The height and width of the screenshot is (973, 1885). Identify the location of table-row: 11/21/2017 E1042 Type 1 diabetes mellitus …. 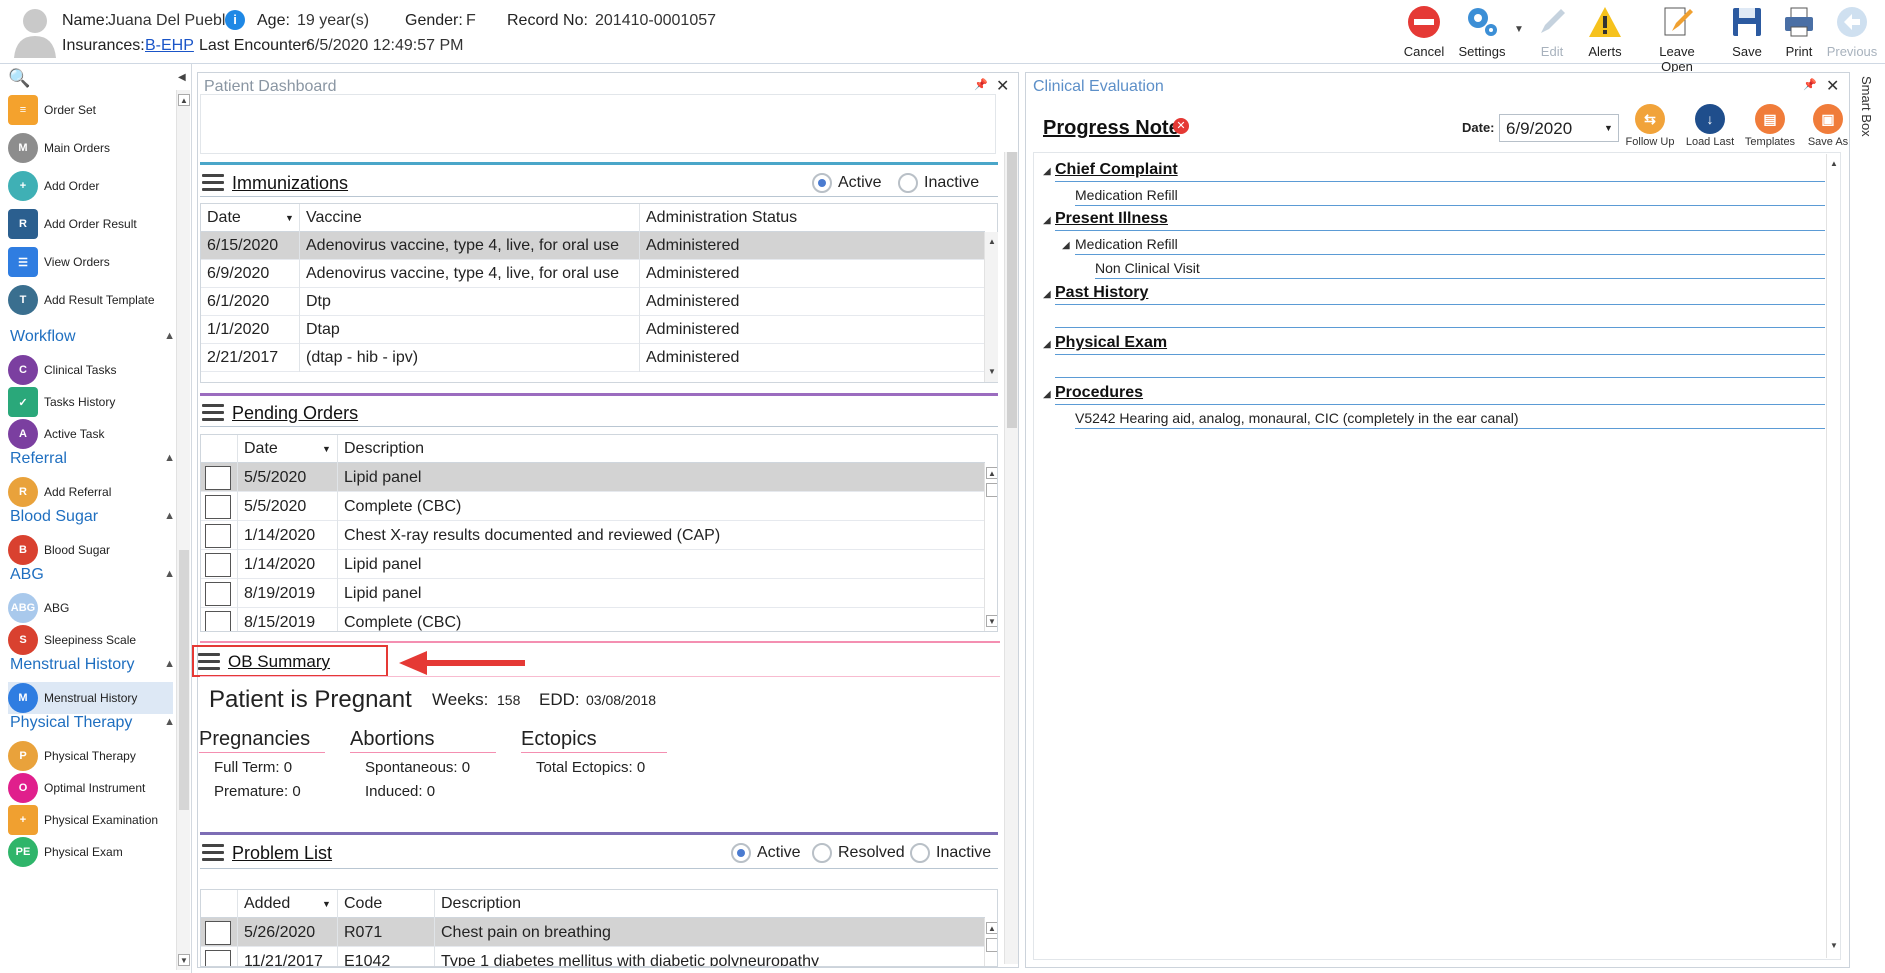
(592, 956).